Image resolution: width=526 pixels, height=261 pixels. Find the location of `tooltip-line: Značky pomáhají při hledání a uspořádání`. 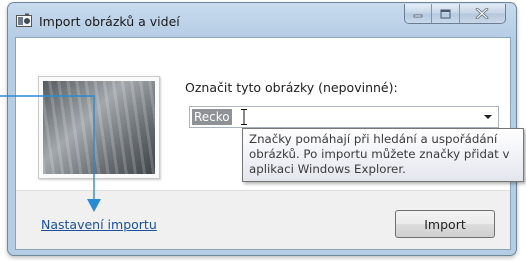

tooltip-line: Značky pomáhají při hledání a uspořádání is located at coordinates (373, 139).